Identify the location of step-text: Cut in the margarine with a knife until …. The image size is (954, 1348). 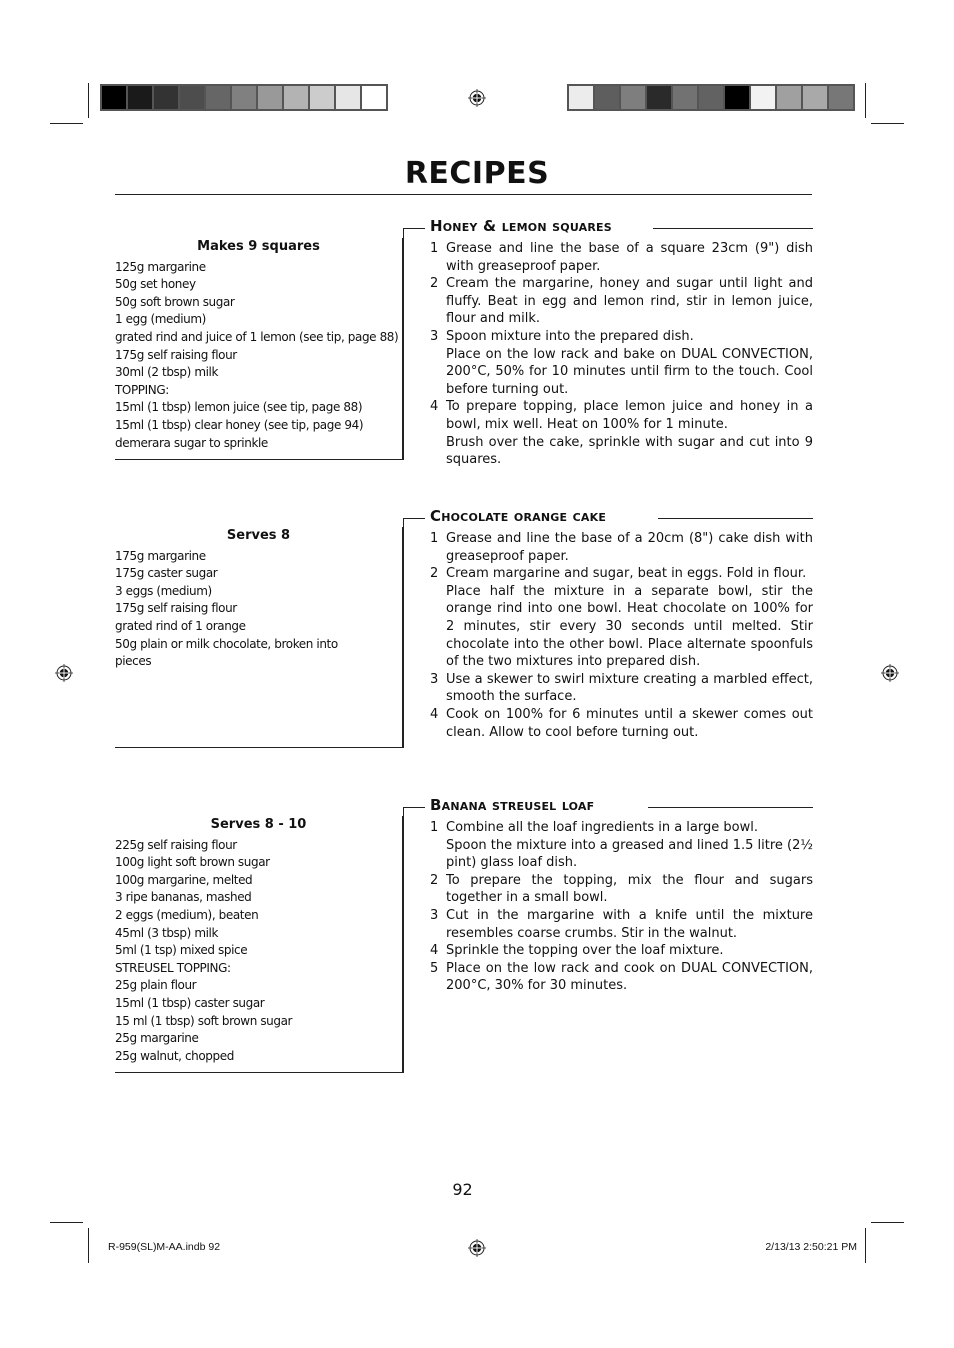
(629, 924).